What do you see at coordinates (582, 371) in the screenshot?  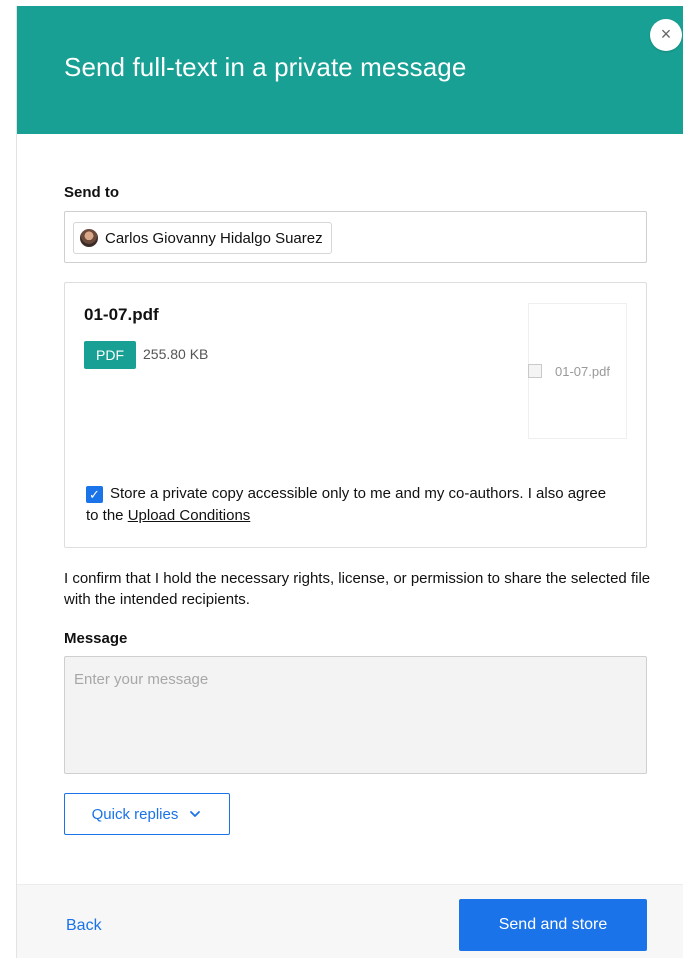 I see `thumbnail-alt-text: 01-07.pdf` at bounding box center [582, 371].